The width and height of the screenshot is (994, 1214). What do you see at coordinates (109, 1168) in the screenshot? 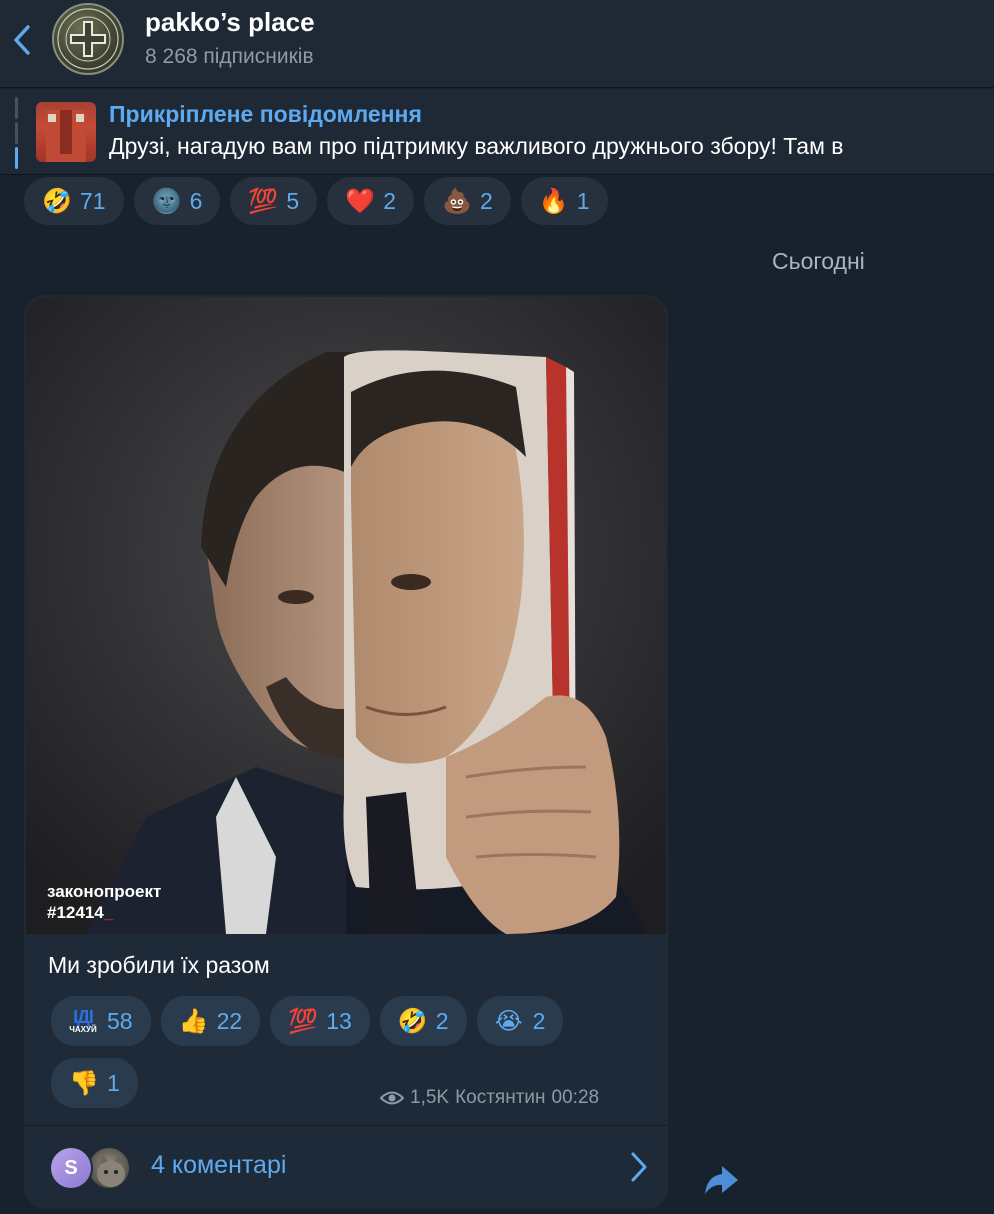
I see `commenter-avatar-cat` at bounding box center [109, 1168].